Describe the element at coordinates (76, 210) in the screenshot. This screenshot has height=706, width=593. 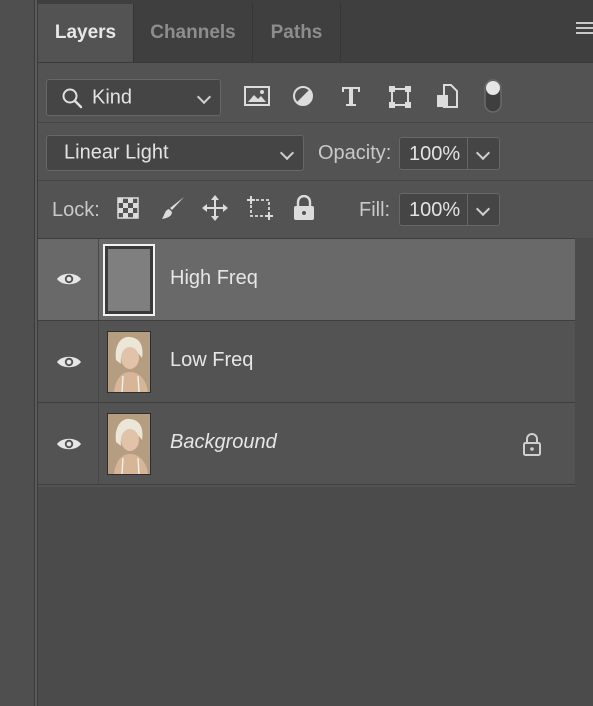
I see `lock-label: Lock:` at that location.